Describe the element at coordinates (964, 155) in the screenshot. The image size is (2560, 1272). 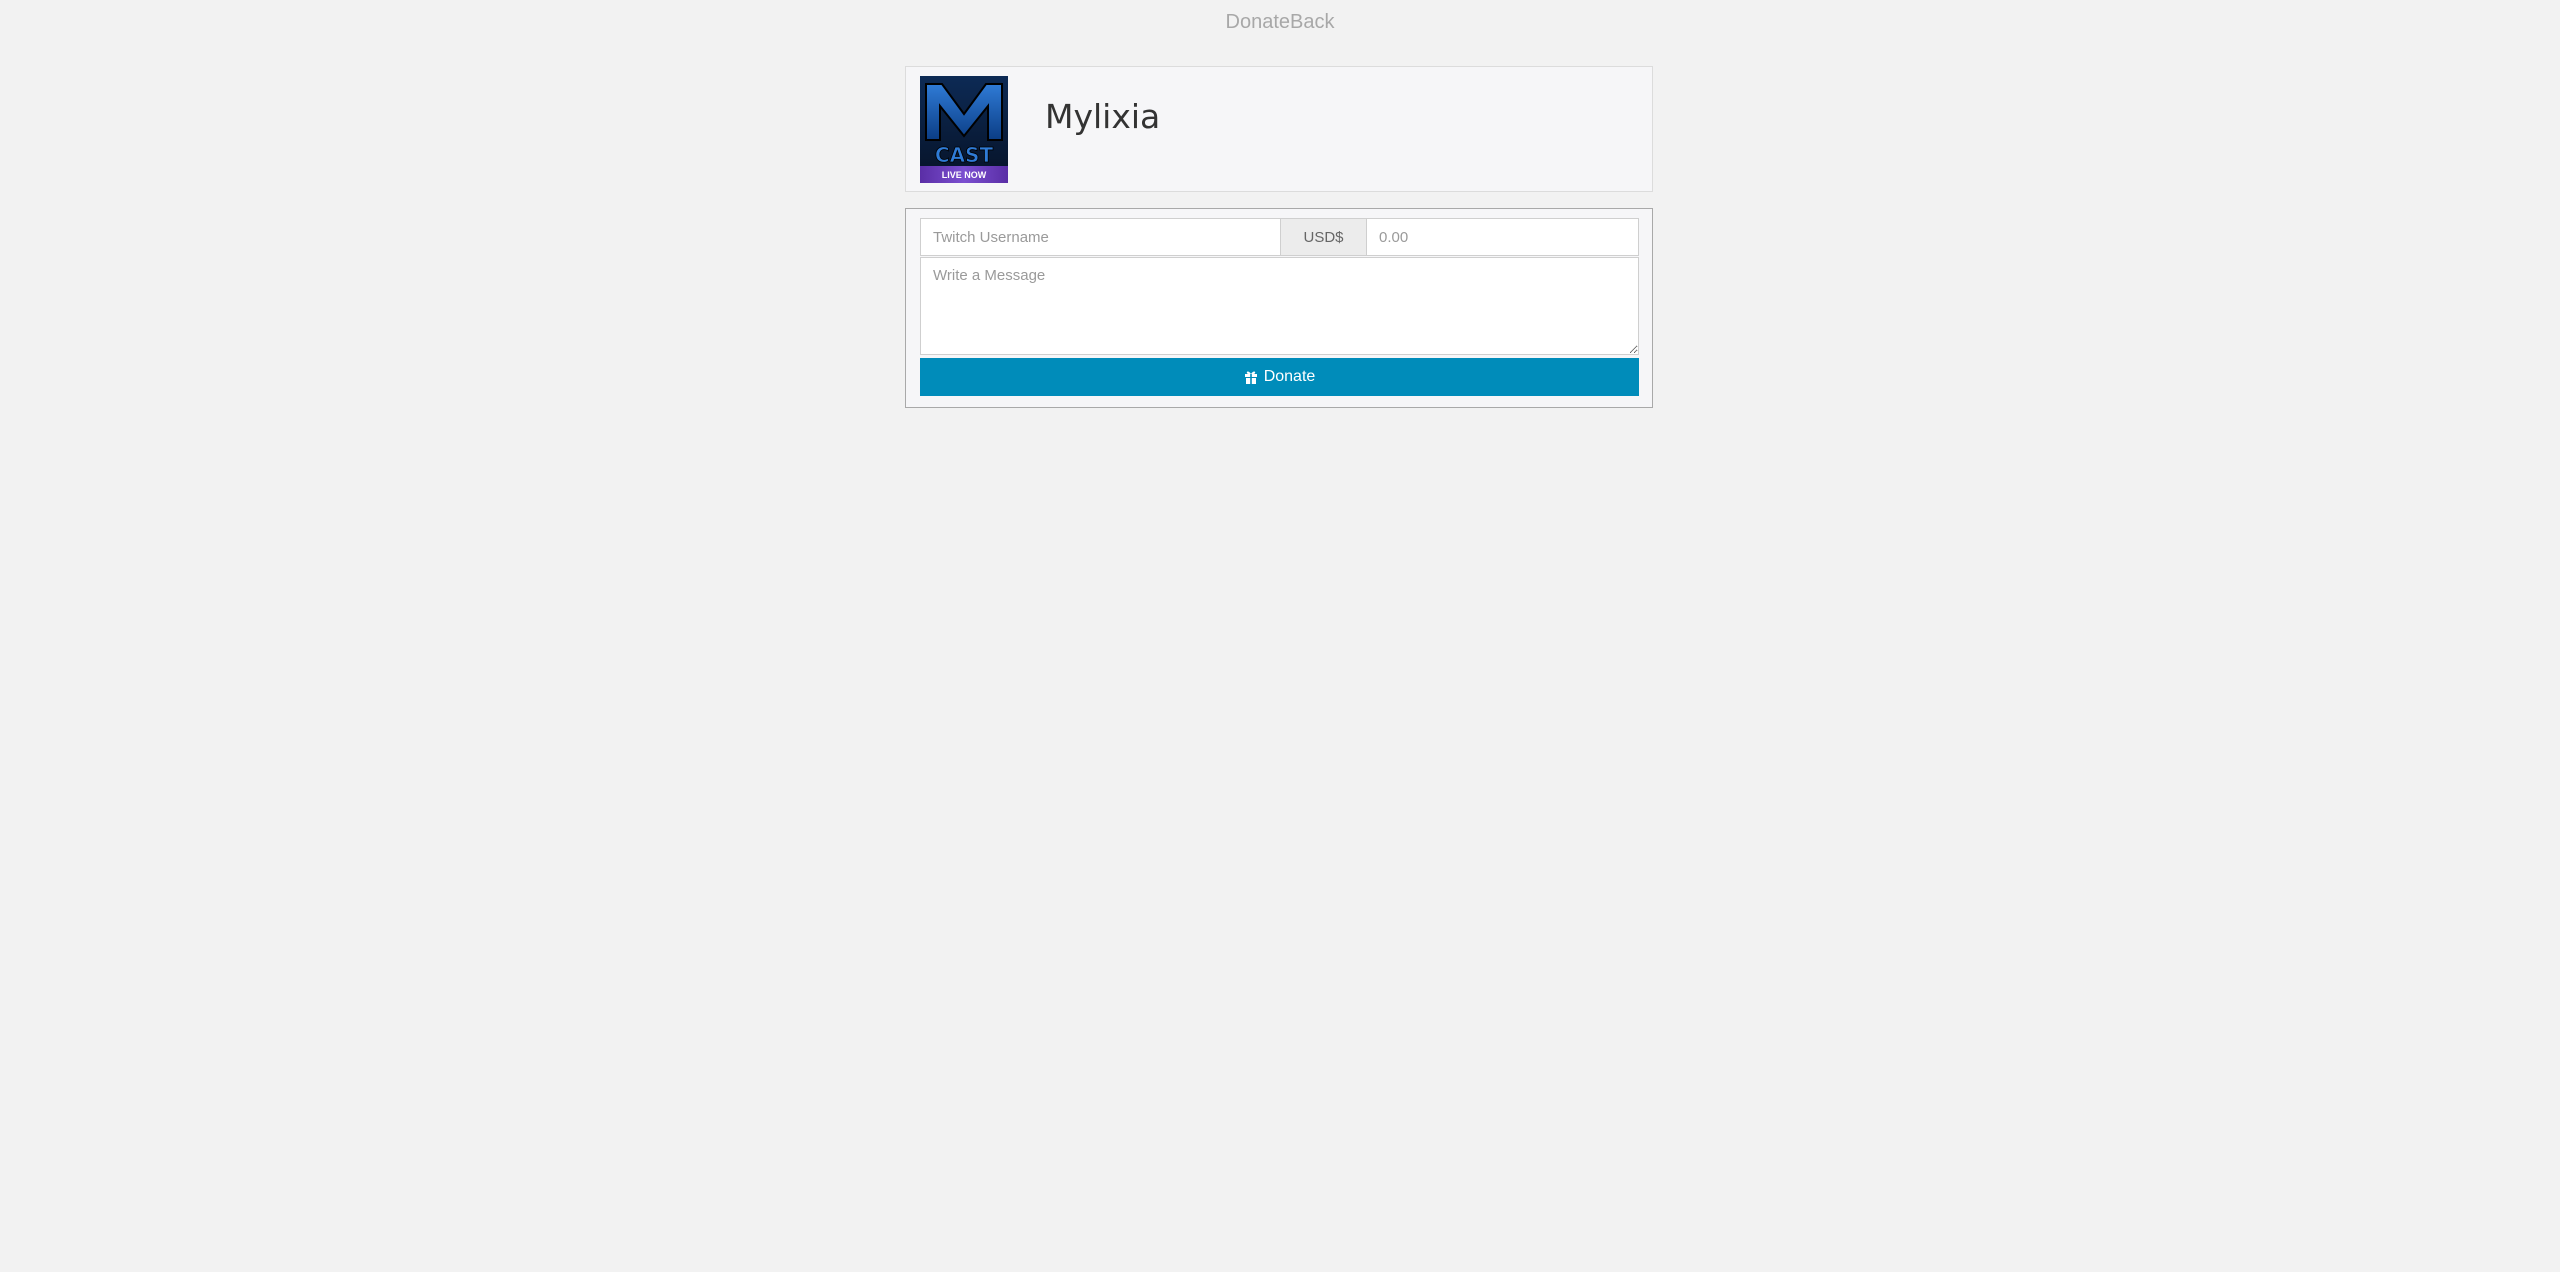
I see `logo-word: CAST` at that location.